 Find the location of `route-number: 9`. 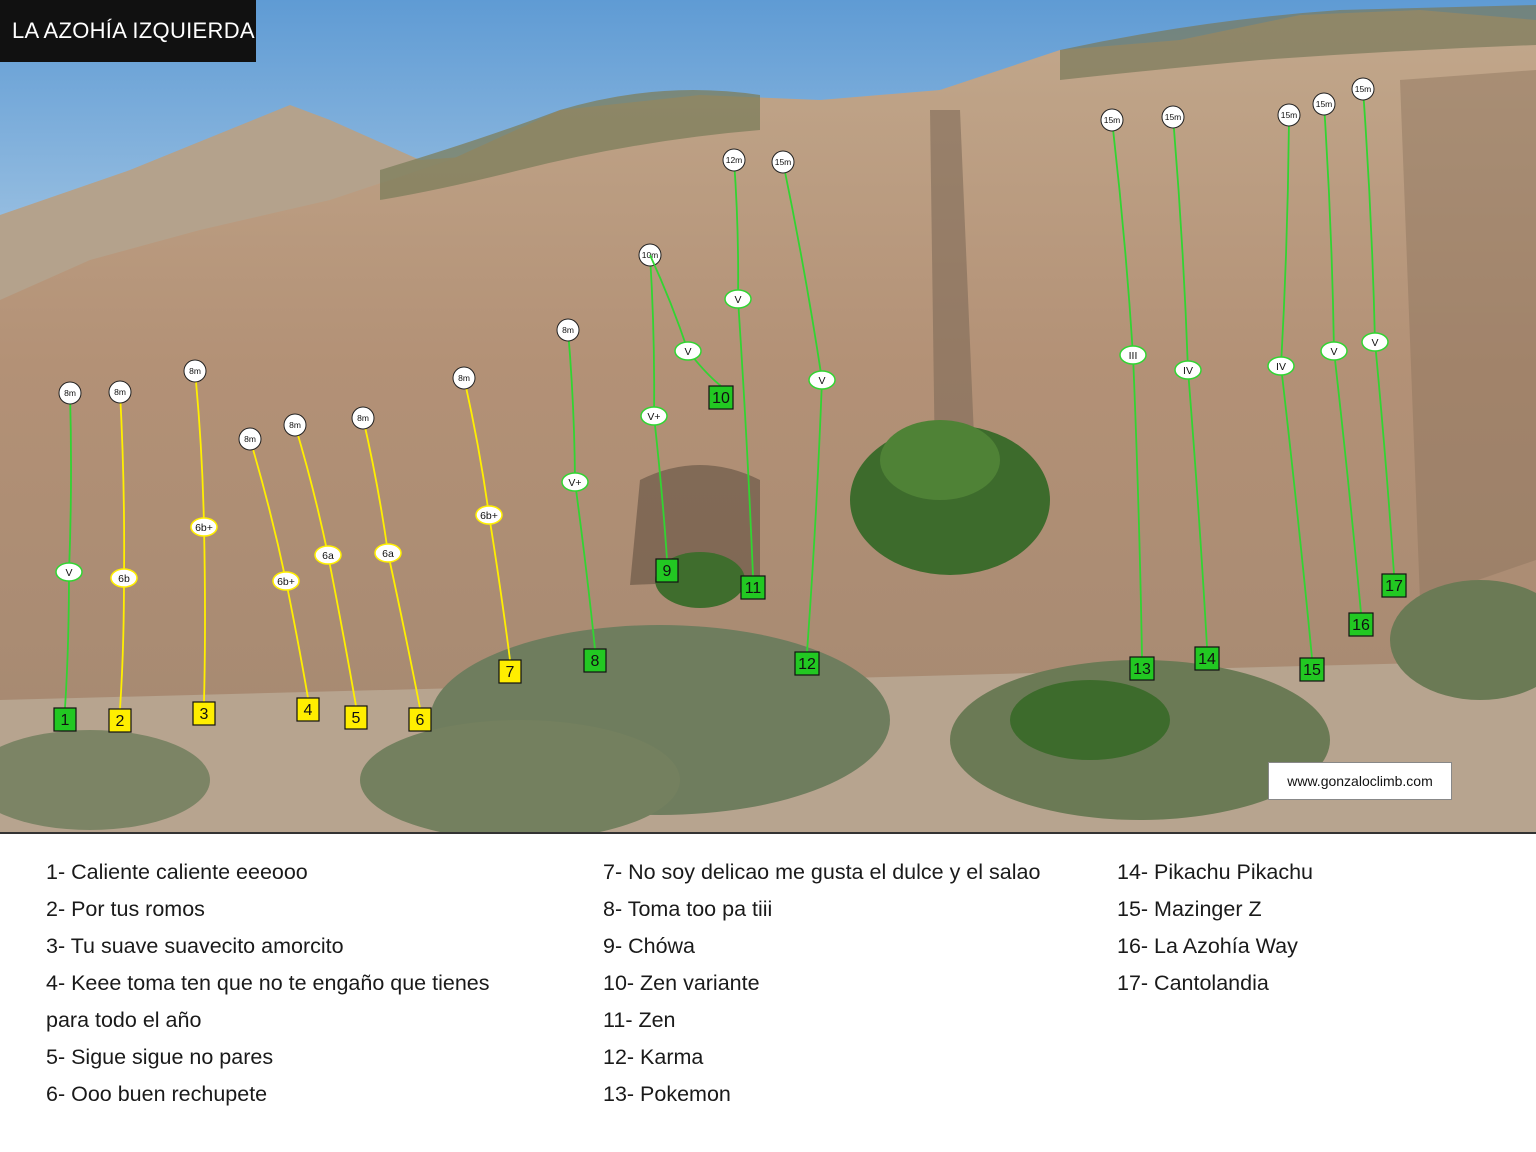

route-number: 9 is located at coordinates (667, 571).